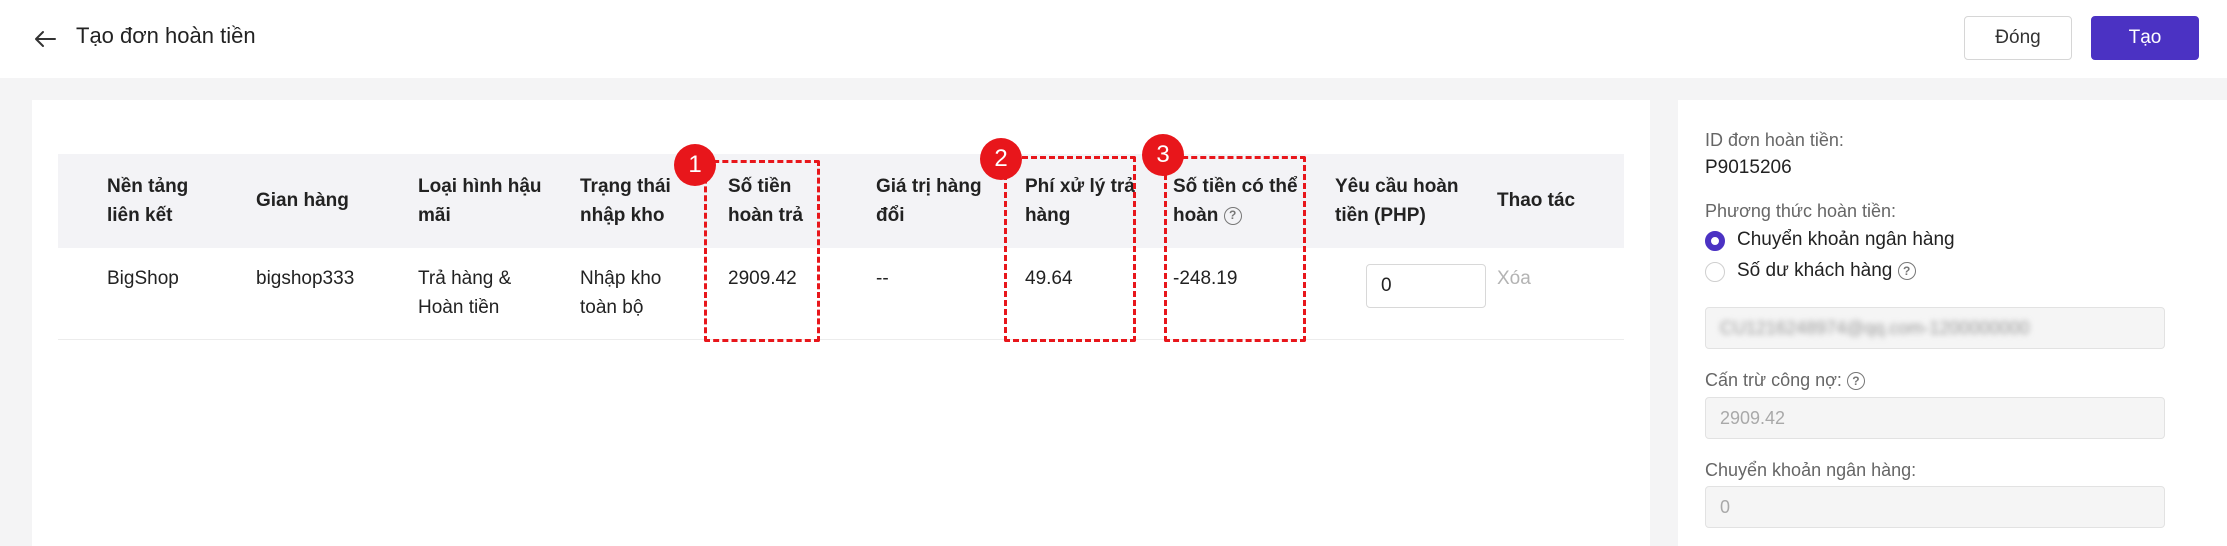 The image size is (2227, 546). Describe the element at coordinates (695, 165) in the screenshot. I see `annotation-badge-1: 1` at that location.